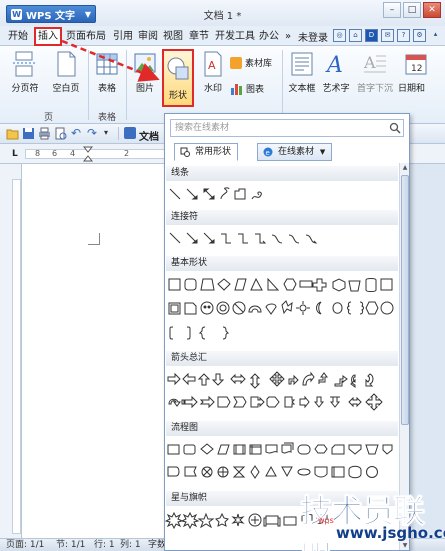 The width and height of the screenshot is (445, 551). What do you see at coordinates (371, 35) in the screenshot?
I see `docer-icon: D` at bounding box center [371, 35].